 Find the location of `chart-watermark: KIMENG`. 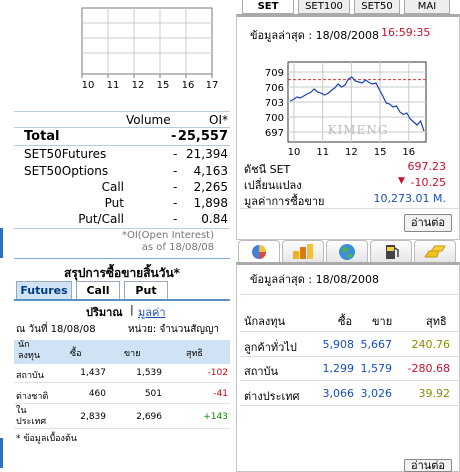

chart-watermark: KIMENG is located at coordinates (358, 130).